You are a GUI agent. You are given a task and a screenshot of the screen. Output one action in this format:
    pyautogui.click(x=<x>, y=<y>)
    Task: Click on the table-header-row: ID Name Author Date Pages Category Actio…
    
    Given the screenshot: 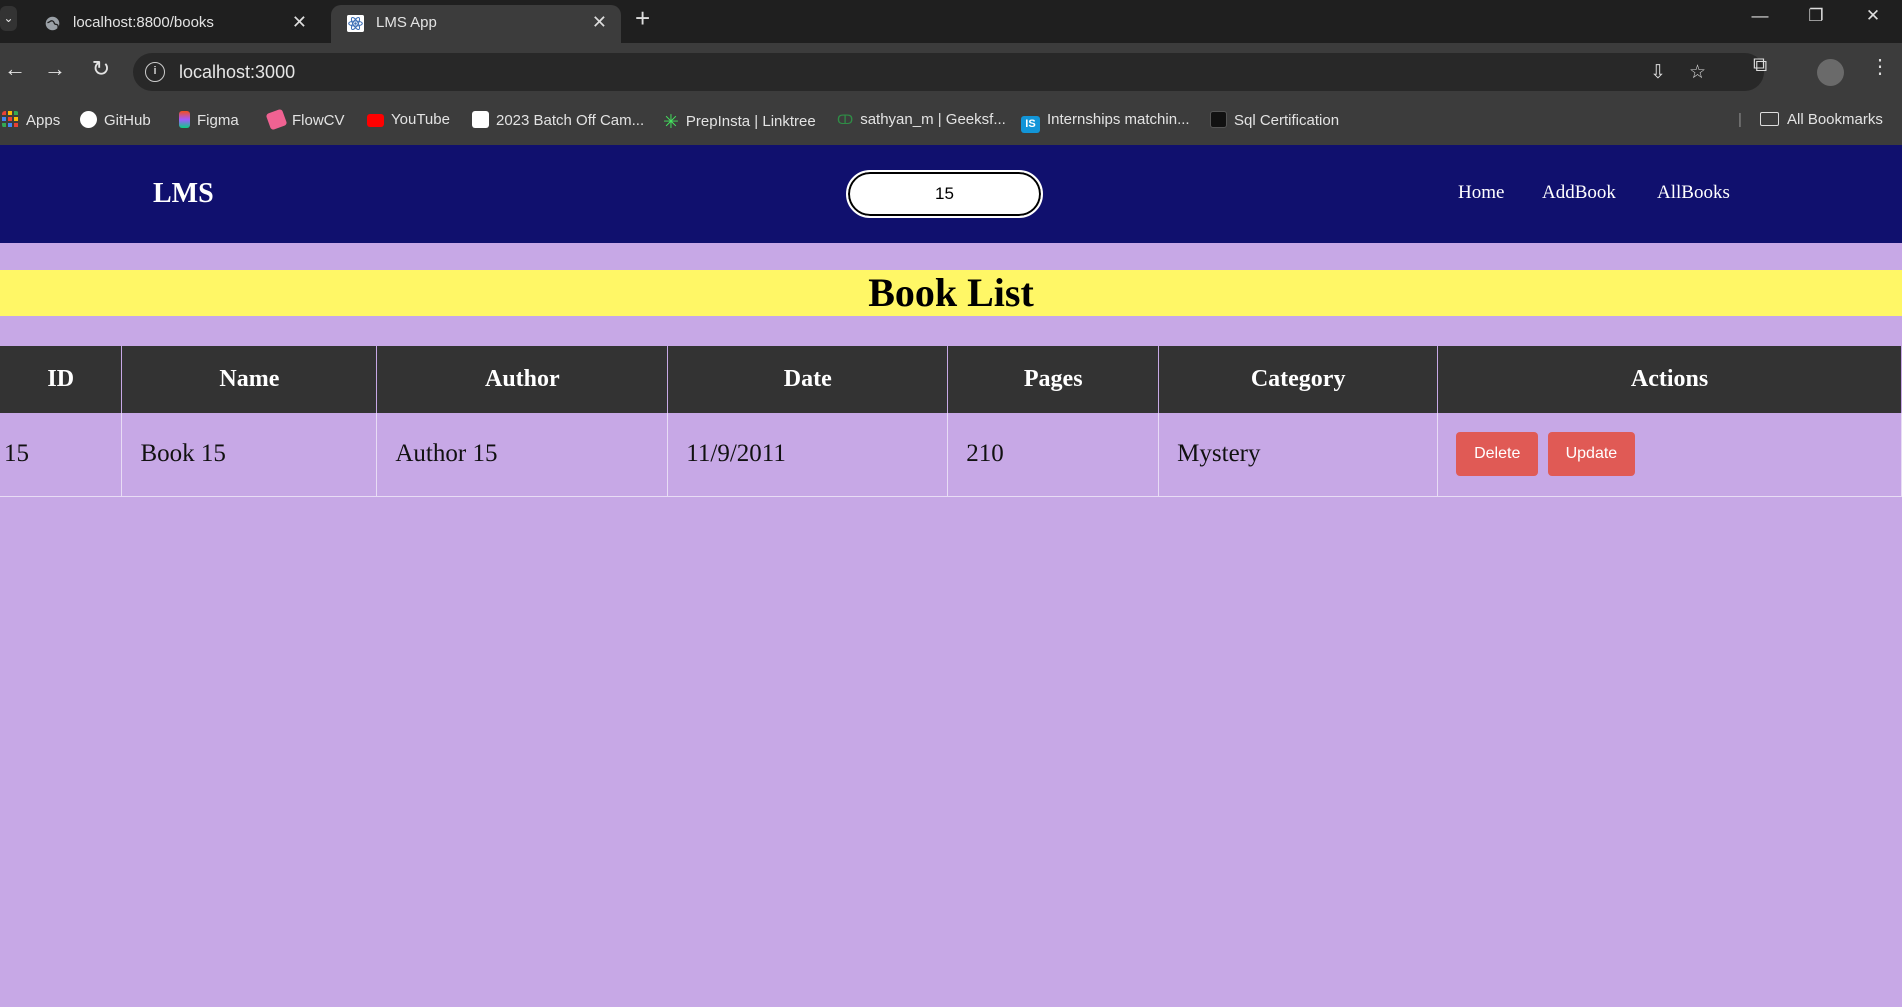 What is the action you would take?
    pyautogui.click(x=951, y=379)
    